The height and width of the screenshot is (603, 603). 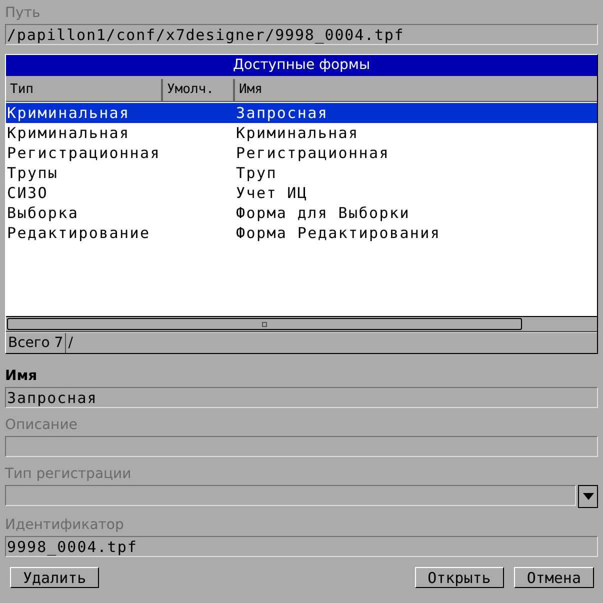 What do you see at coordinates (301, 446) in the screenshot?
I see `input-field` at bounding box center [301, 446].